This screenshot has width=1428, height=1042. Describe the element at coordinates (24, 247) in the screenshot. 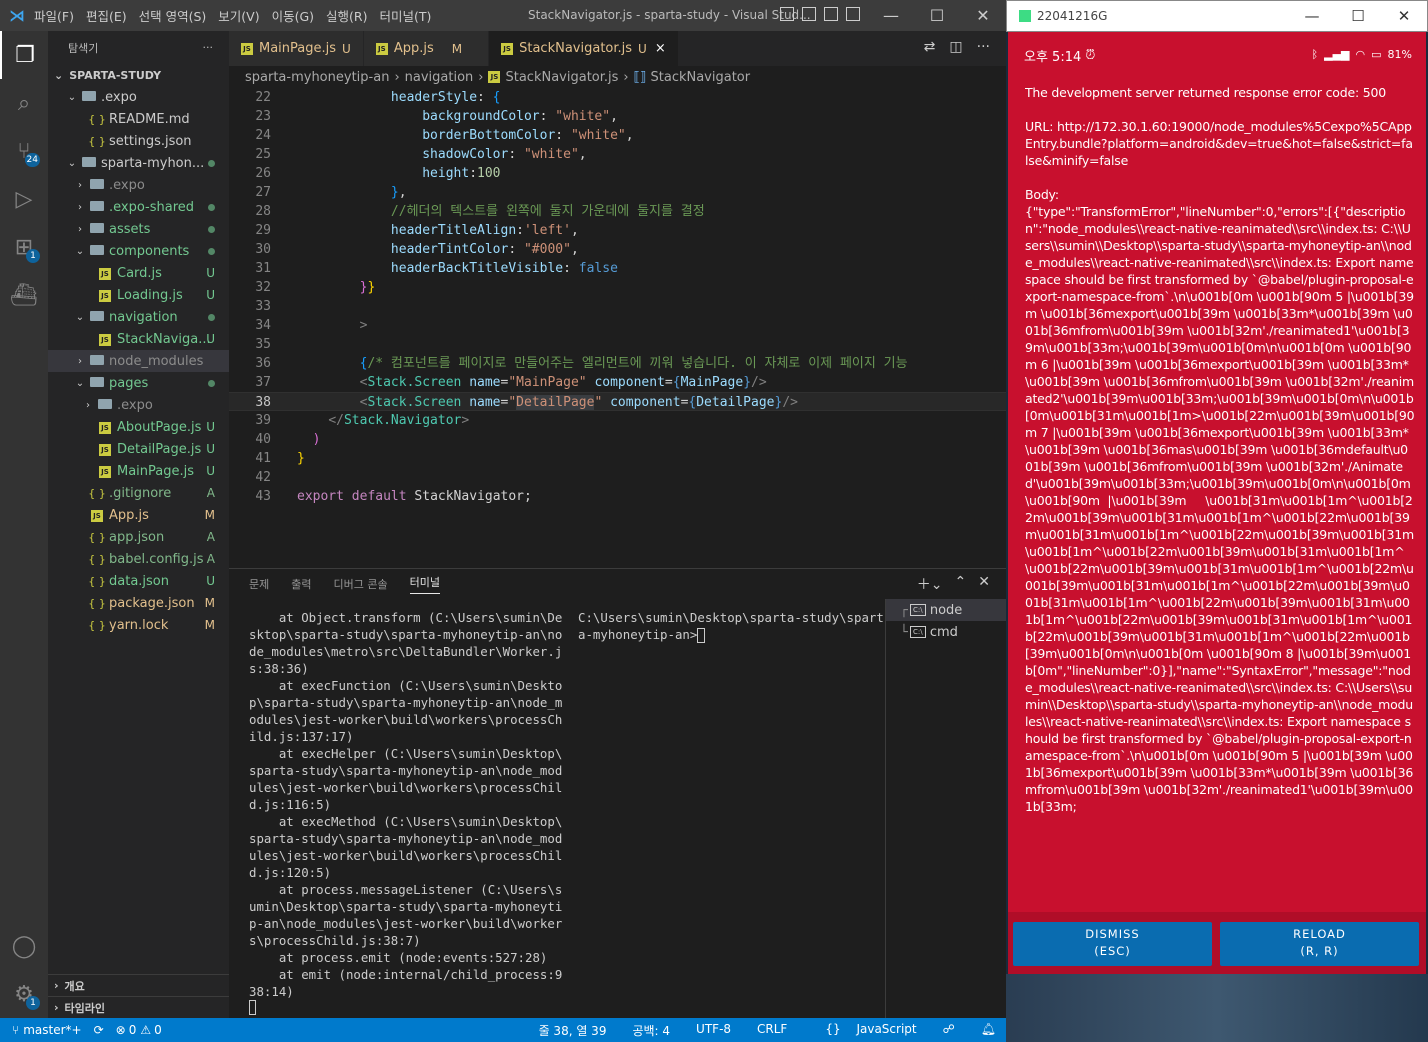

I see `extensions-icon: ⊞ 1` at that location.